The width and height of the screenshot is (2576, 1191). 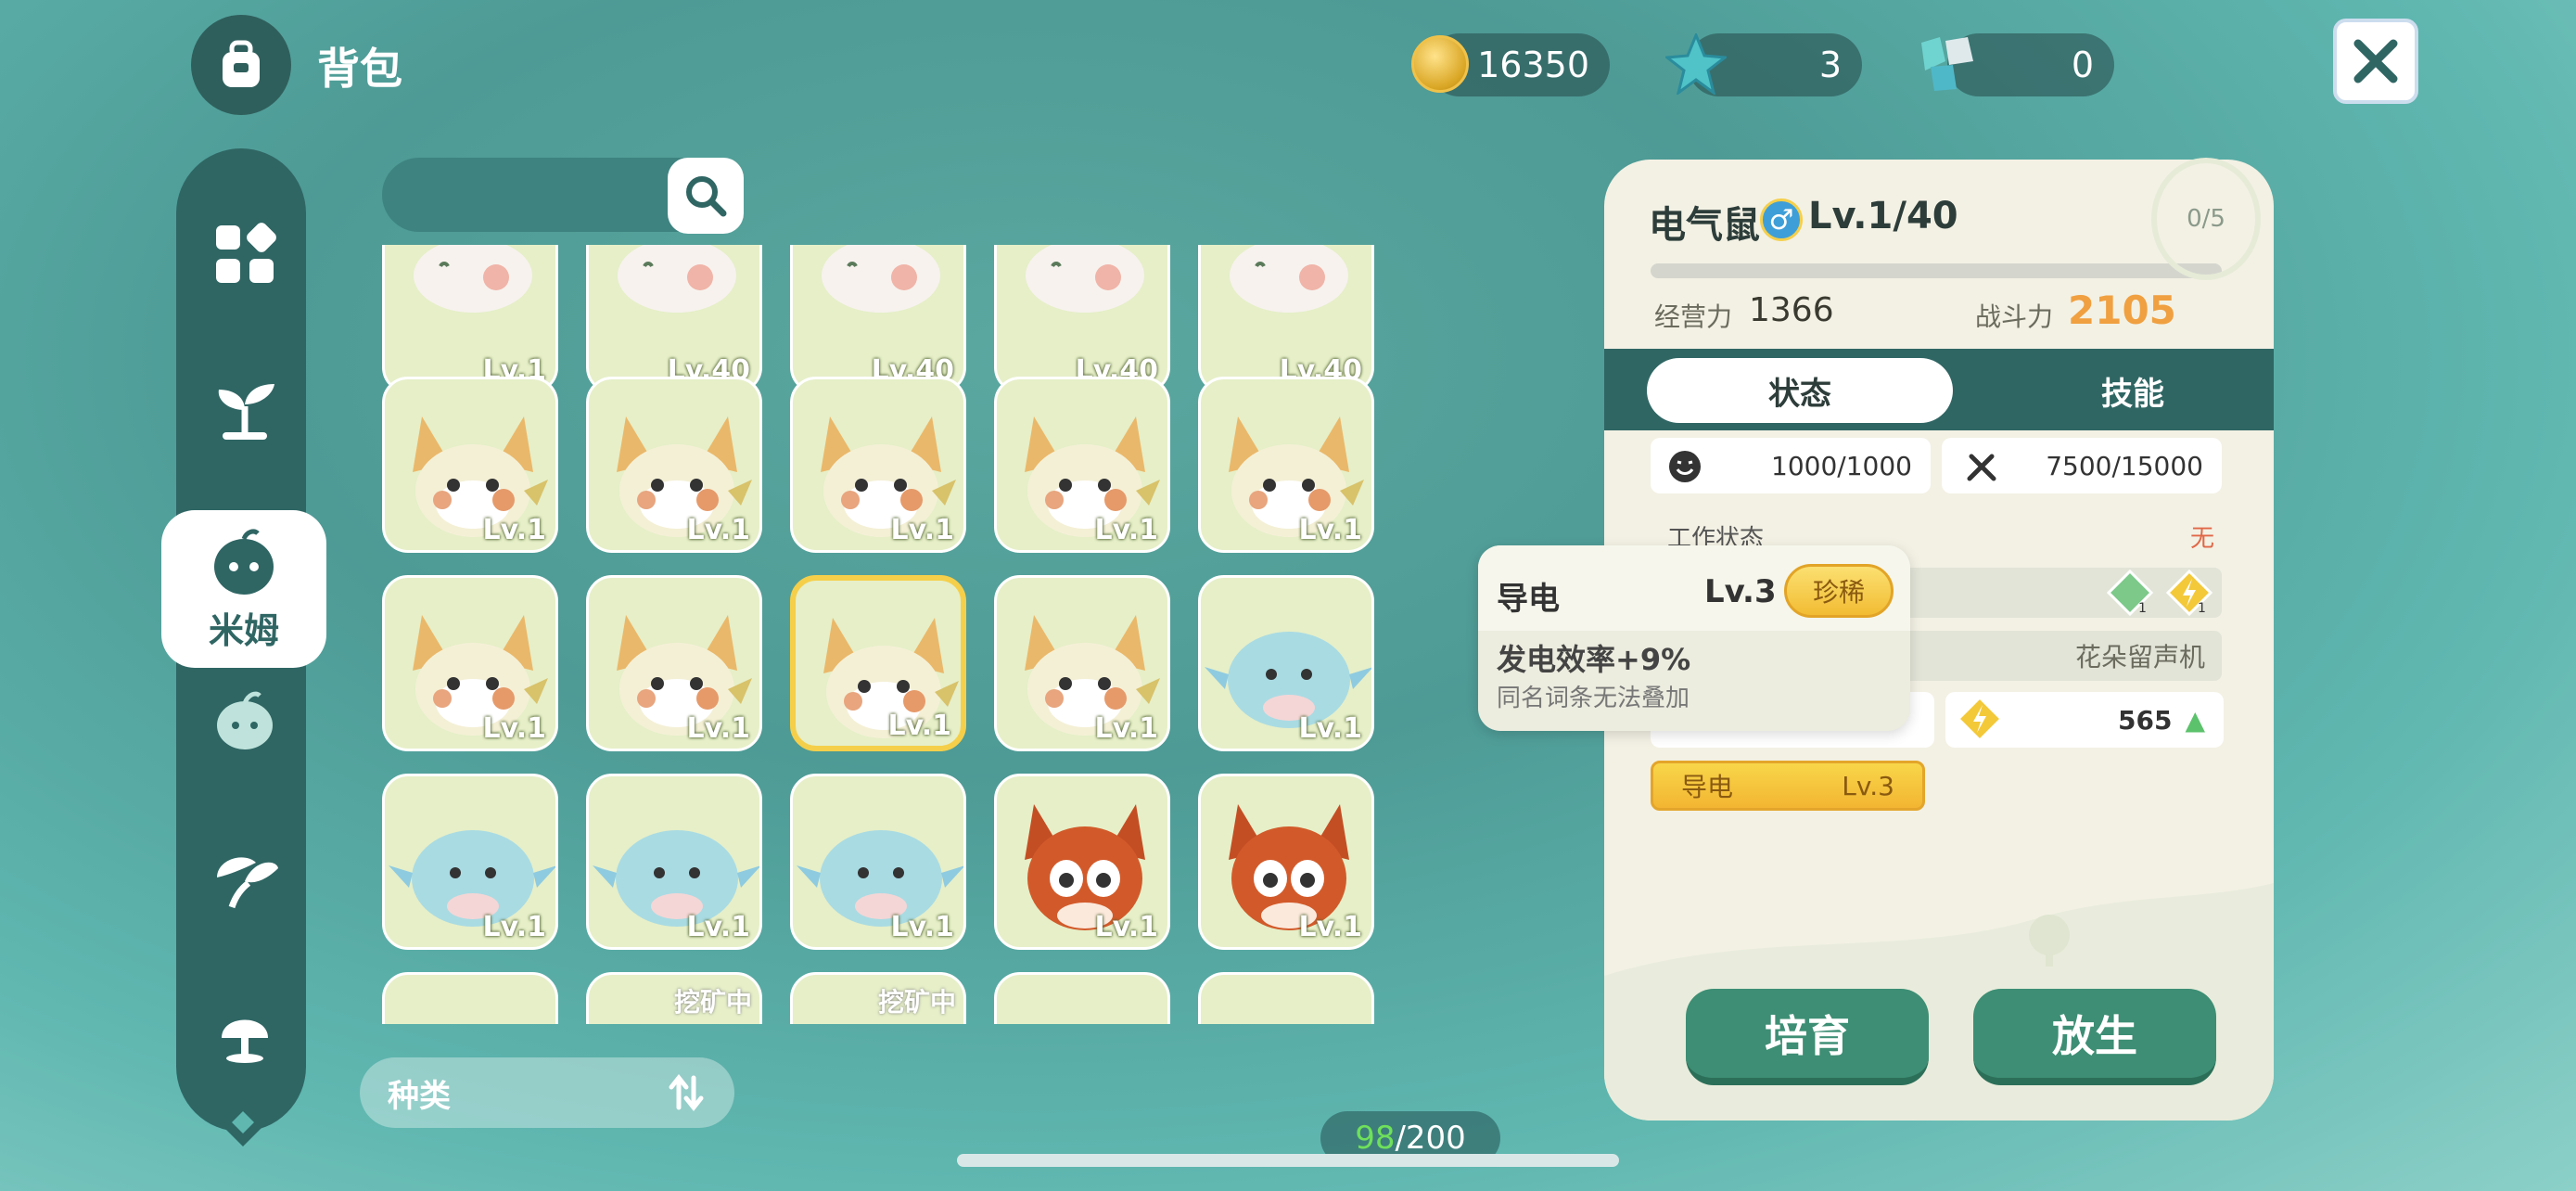 I want to click on trait-badge: 导电 Lv.3, so click(x=1788, y=786).